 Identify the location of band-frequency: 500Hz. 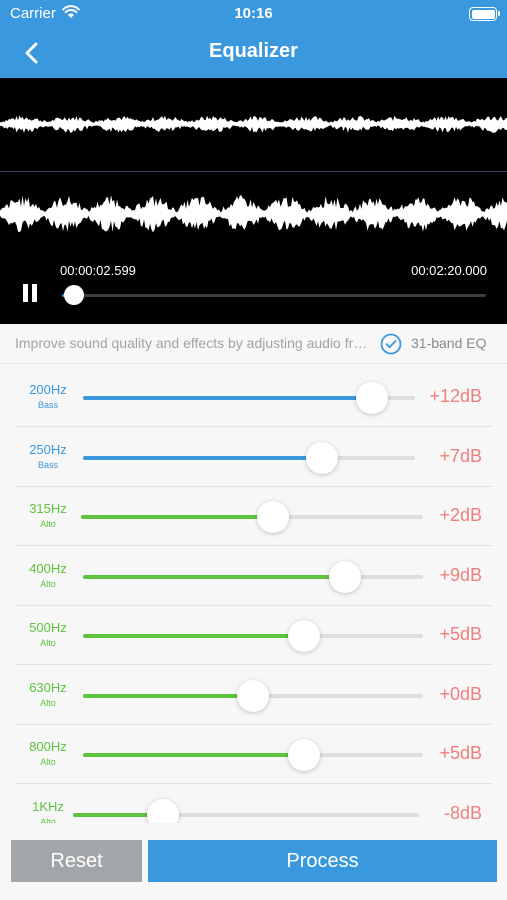
(48, 627).